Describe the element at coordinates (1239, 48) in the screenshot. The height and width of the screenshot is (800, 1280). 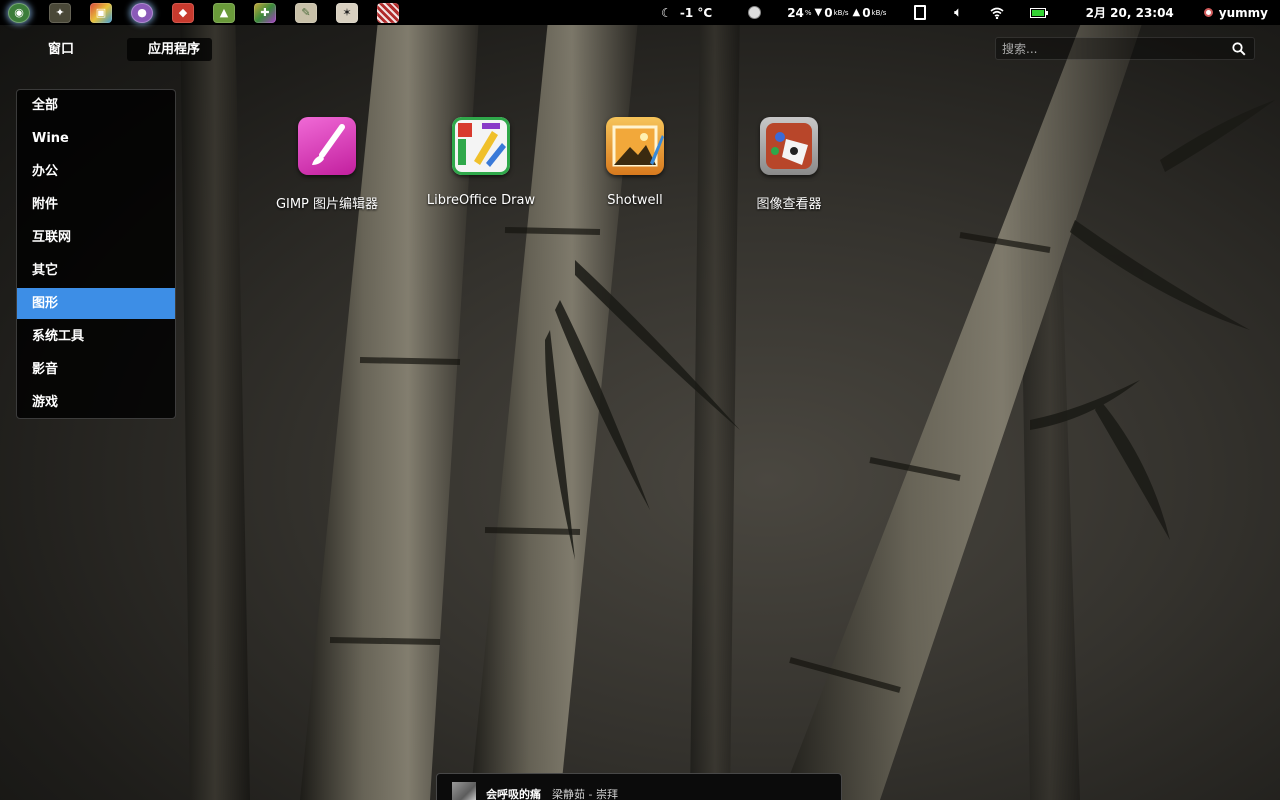
I see `search-icon` at that location.